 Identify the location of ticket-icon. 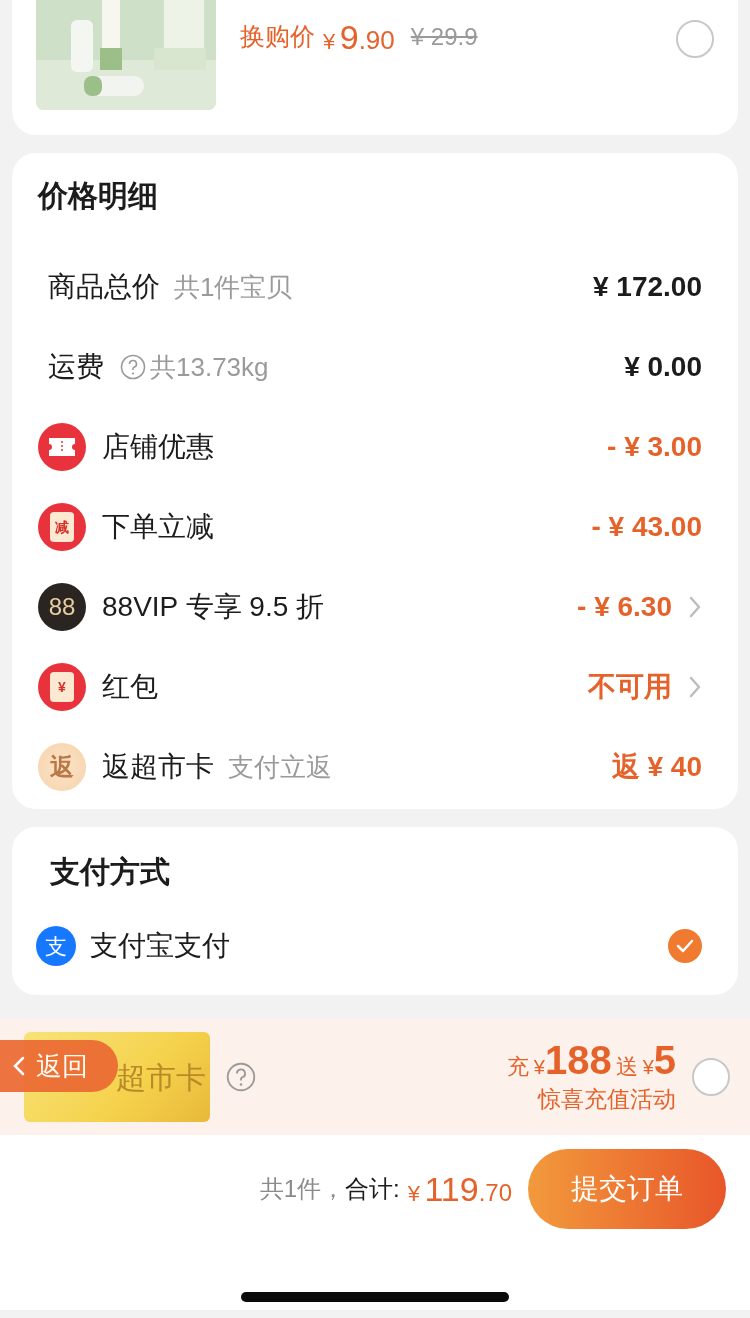
(62, 447).